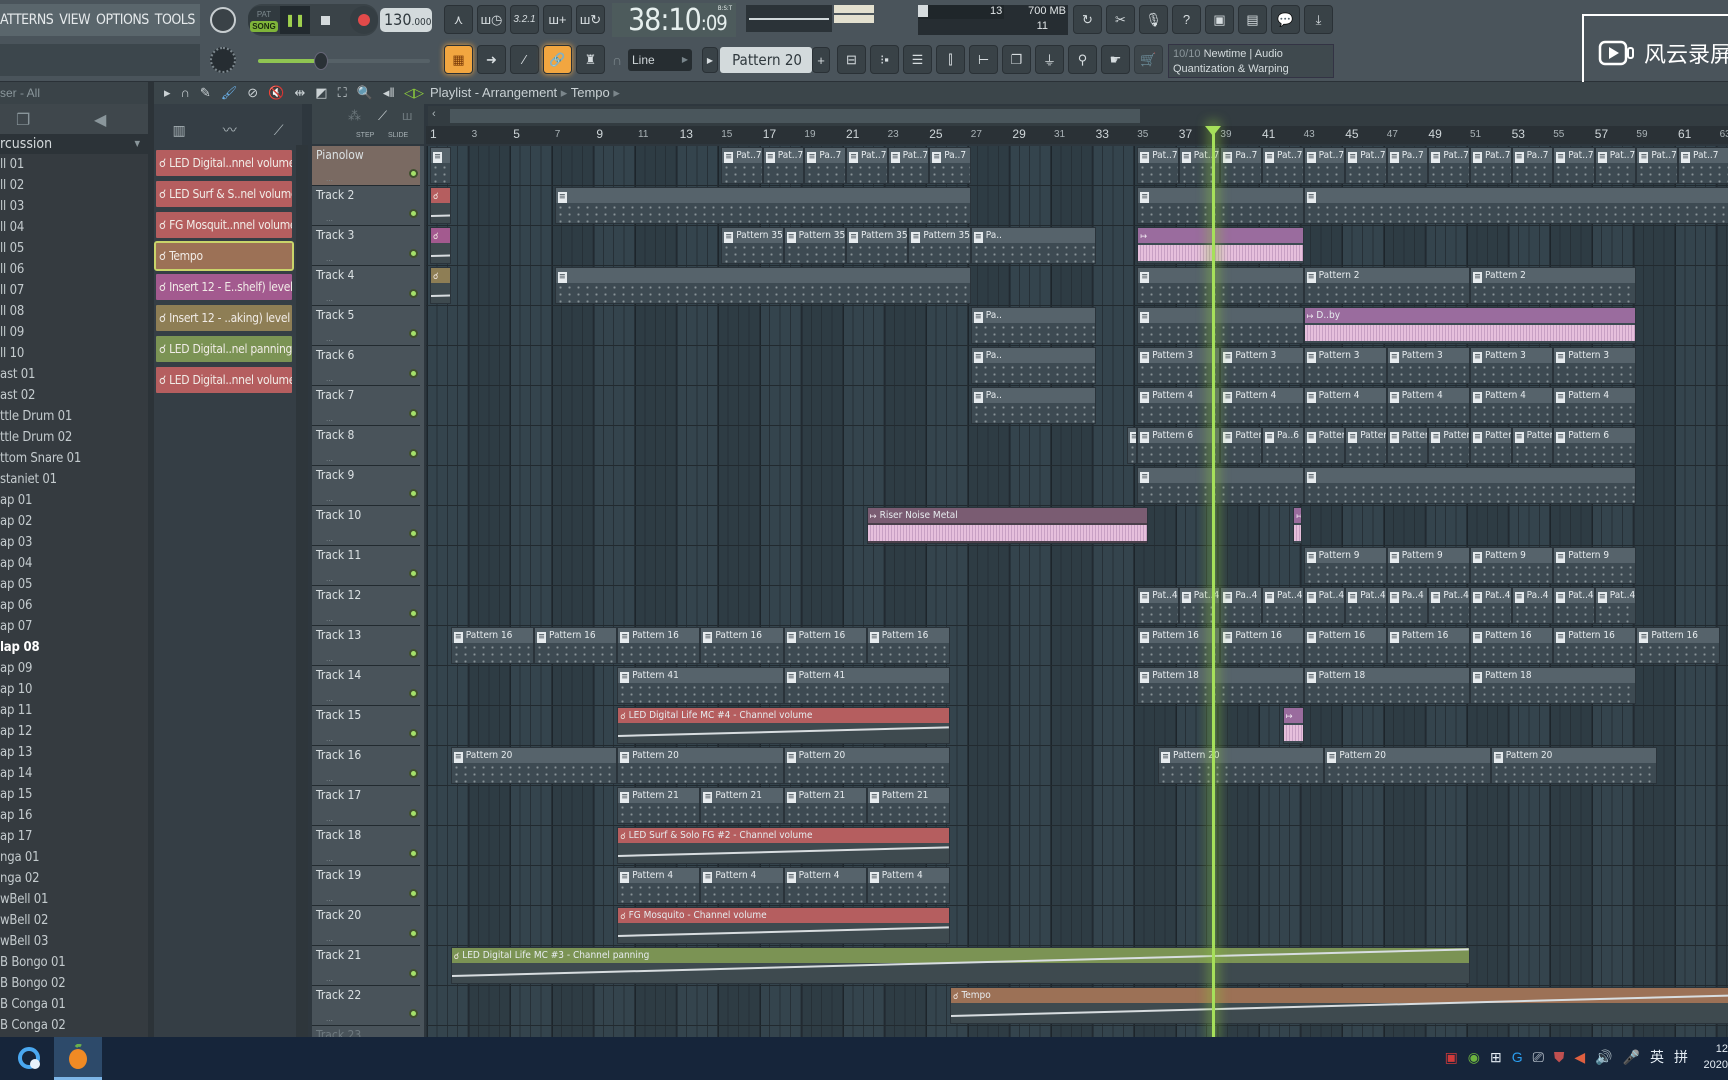 This screenshot has width=1728, height=1080. What do you see at coordinates (74, 752) in the screenshot?
I see `browser-item: ap 13` at bounding box center [74, 752].